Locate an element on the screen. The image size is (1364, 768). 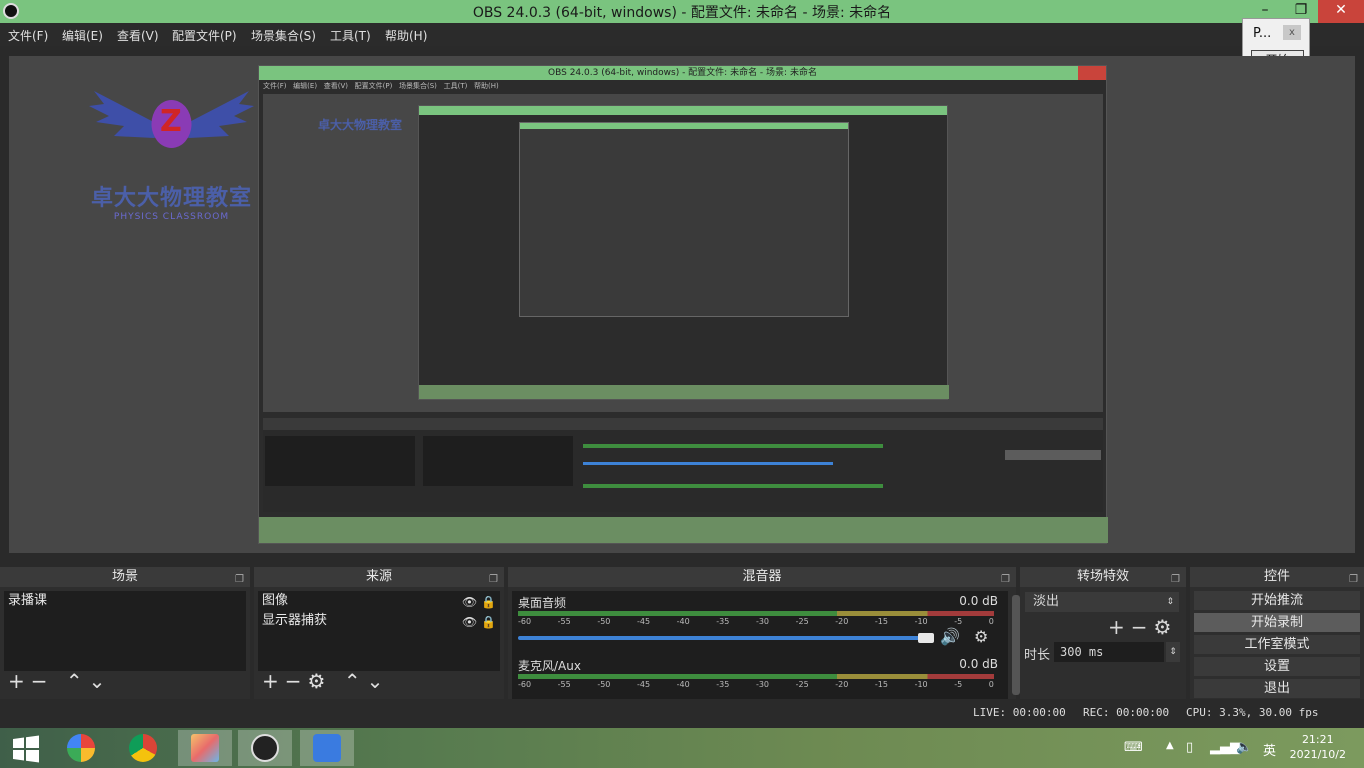
taskbar-app-wps is located at coordinates (327, 748).